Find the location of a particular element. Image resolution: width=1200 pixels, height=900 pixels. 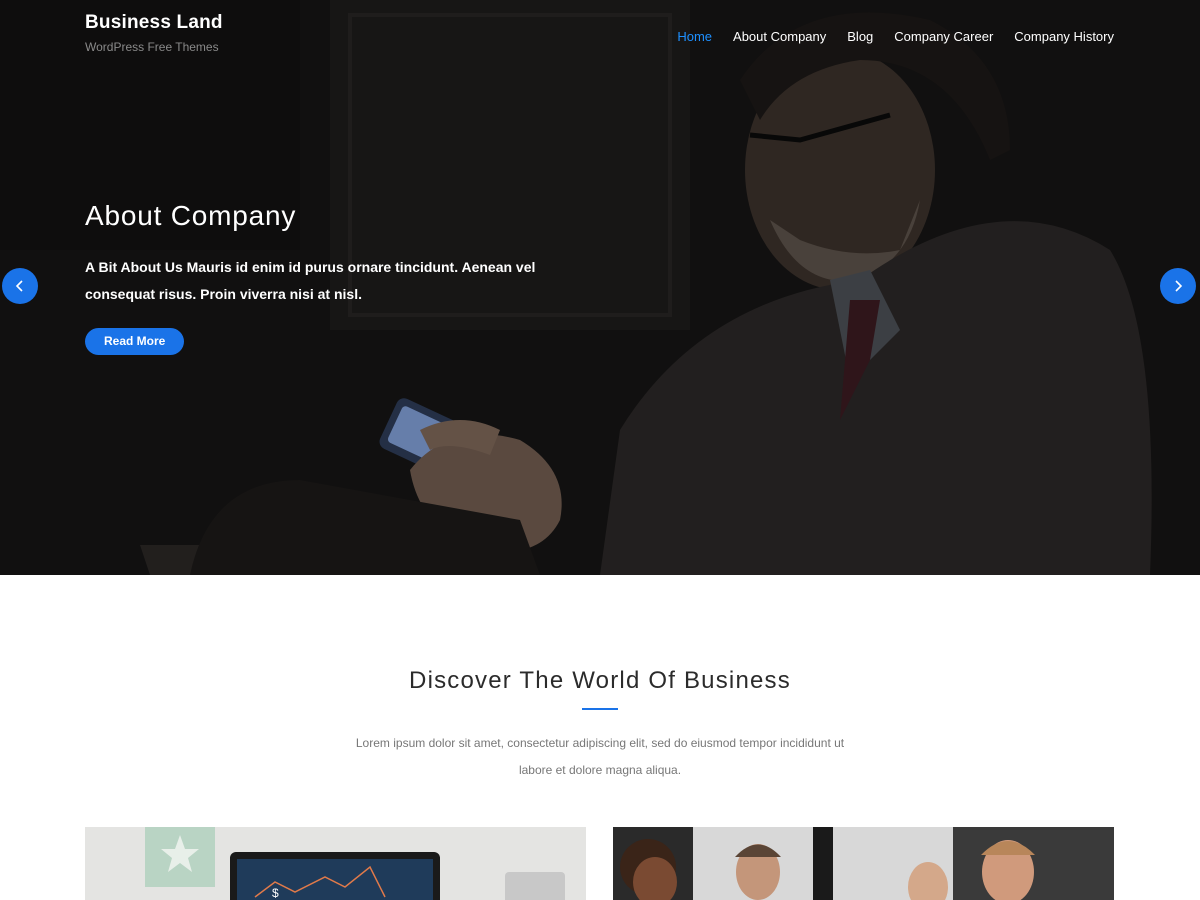

card-image-team is located at coordinates (863, 863).